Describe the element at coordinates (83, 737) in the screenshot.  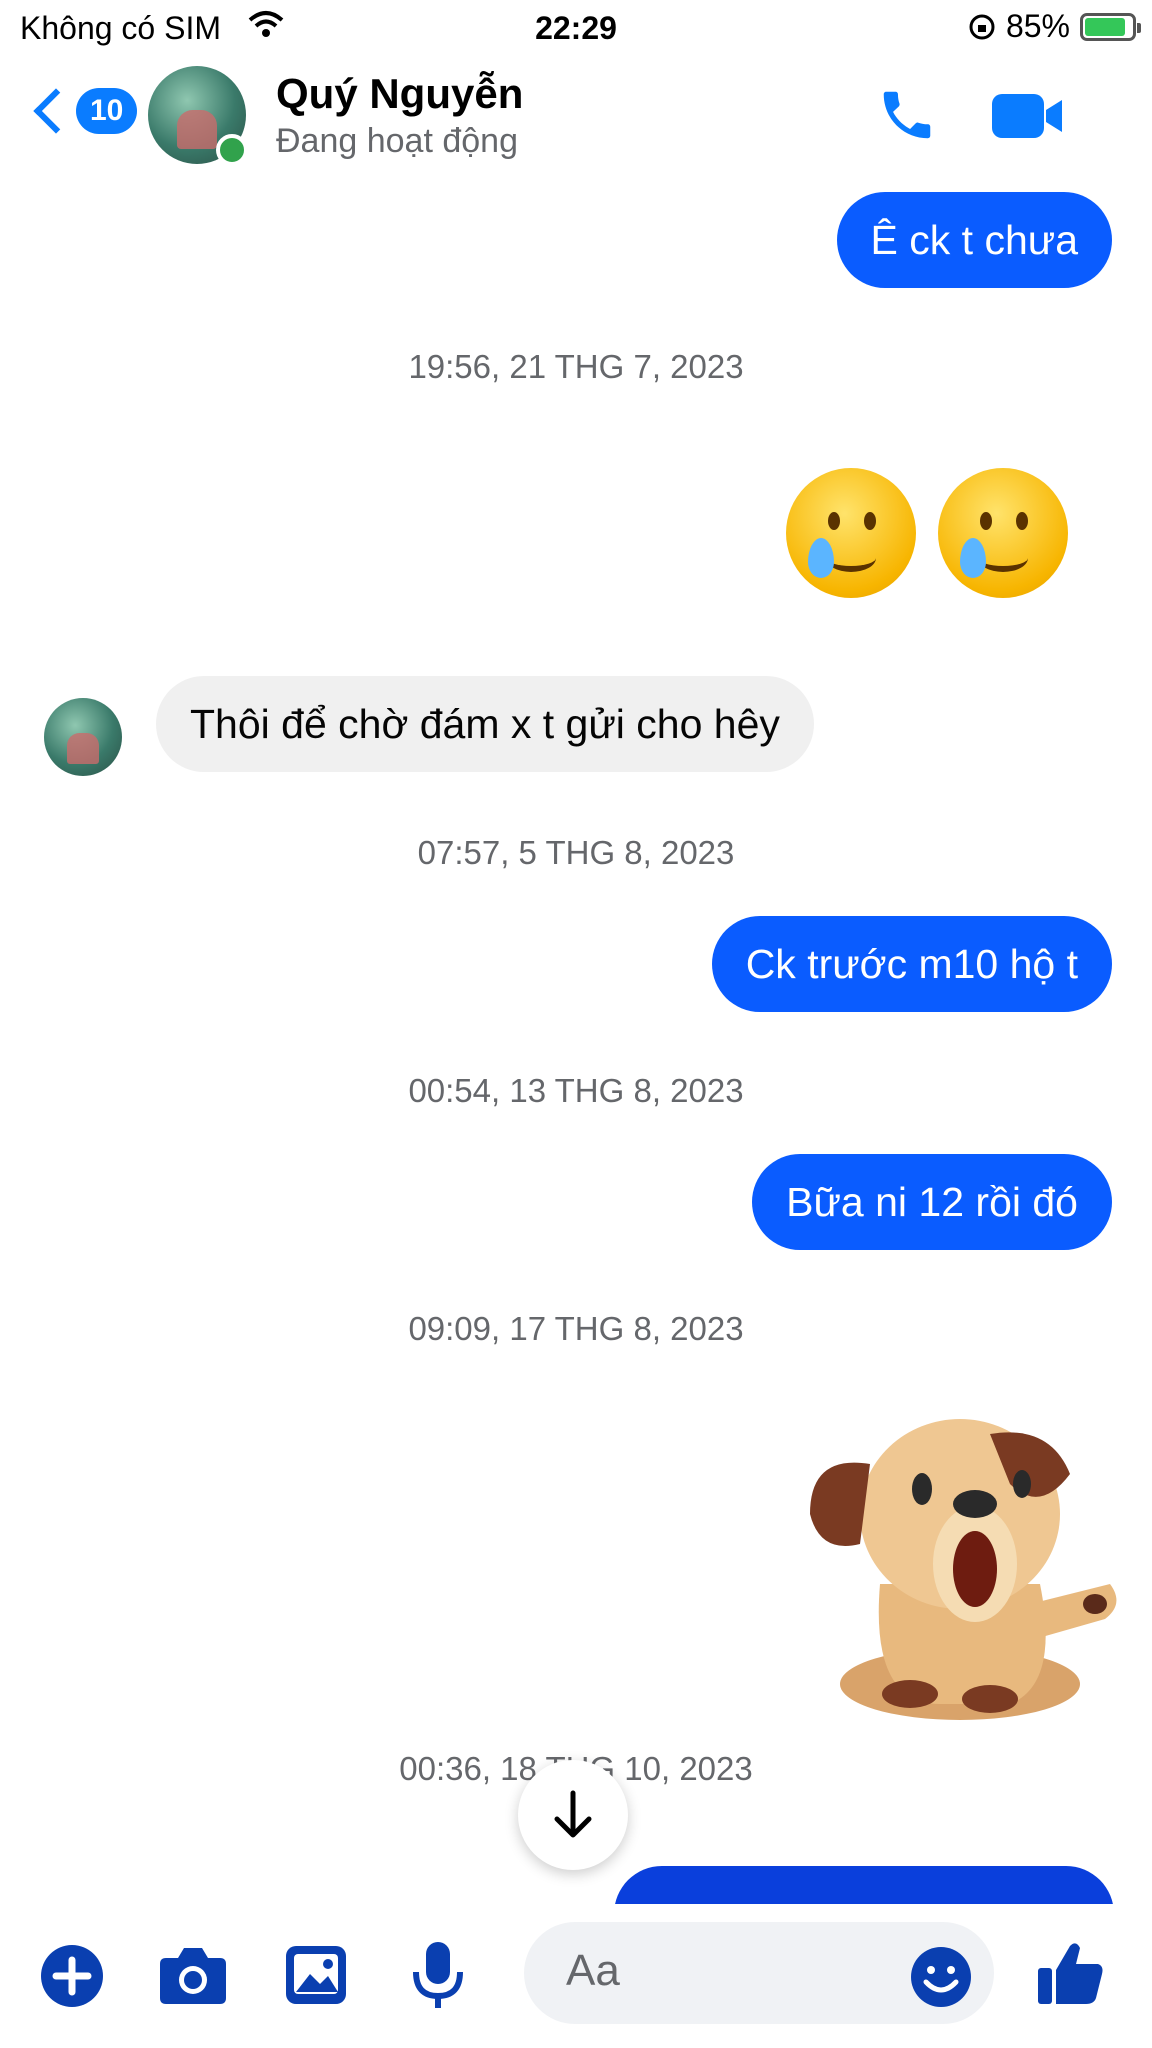
I see `sender-avatar` at that location.